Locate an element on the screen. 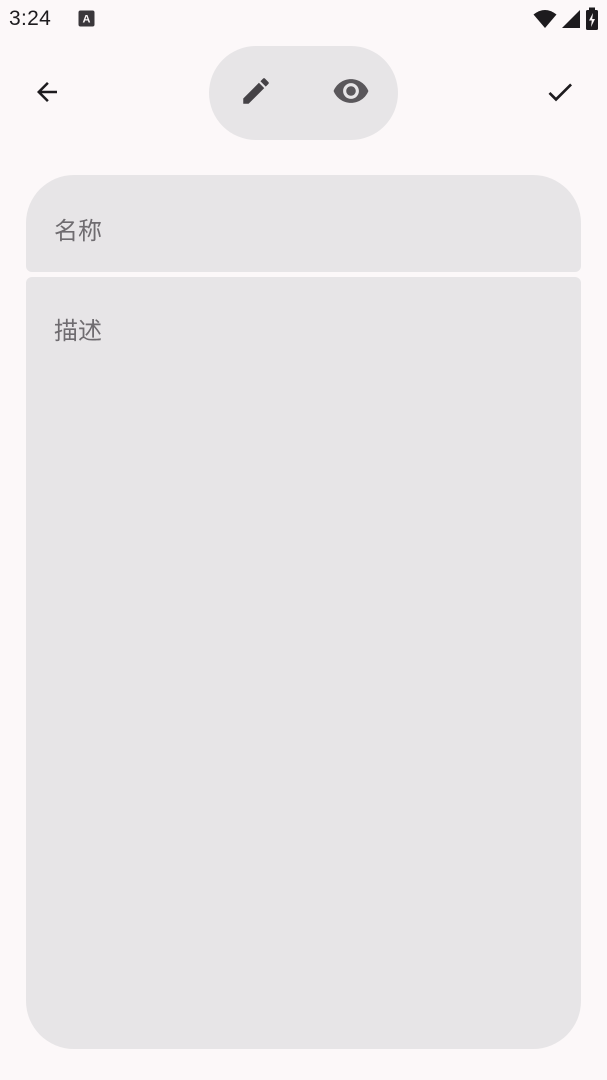 This screenshot has height=1080, width=607. text-a-icon: A is located at coordinates (86, 18).